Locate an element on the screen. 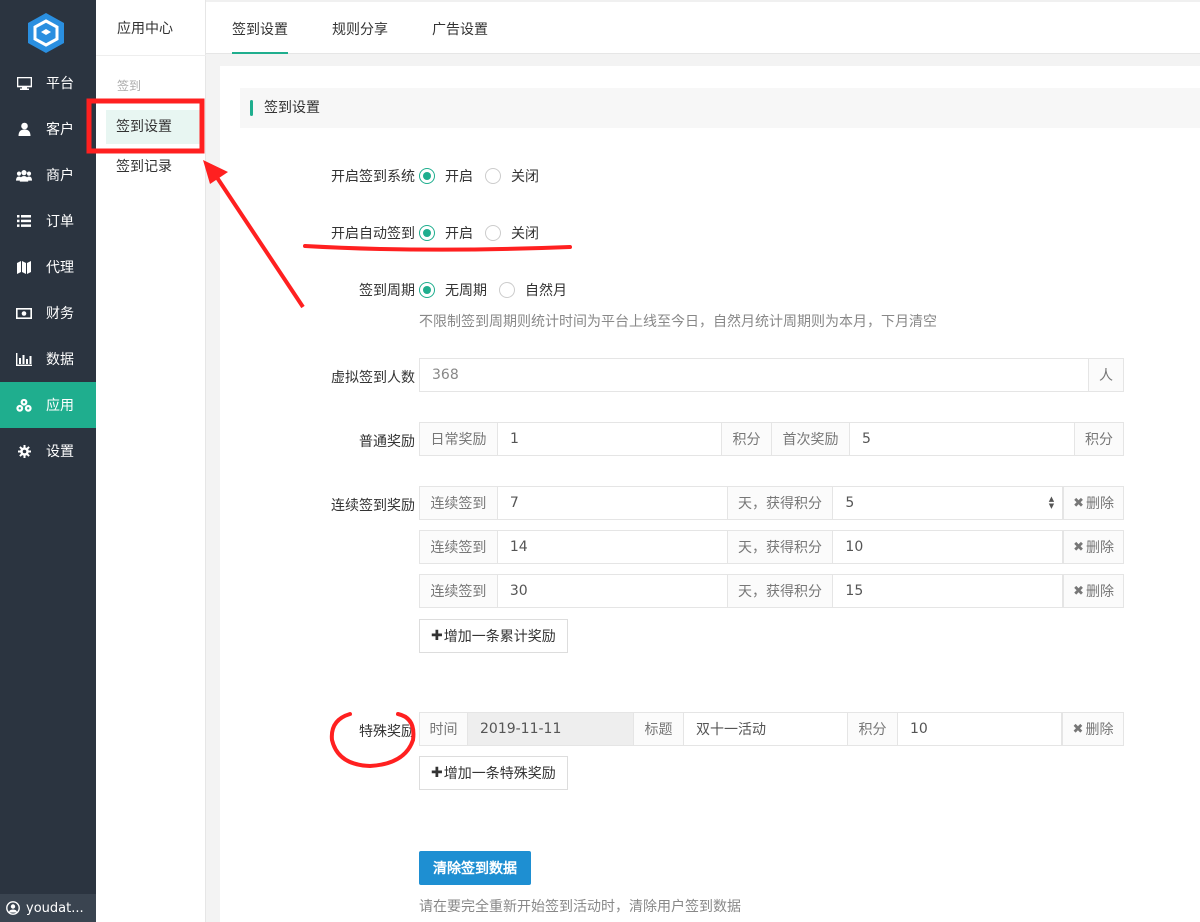 This screenshot has height=922, width=1200. map-icon is located at coordinates (24, 267).